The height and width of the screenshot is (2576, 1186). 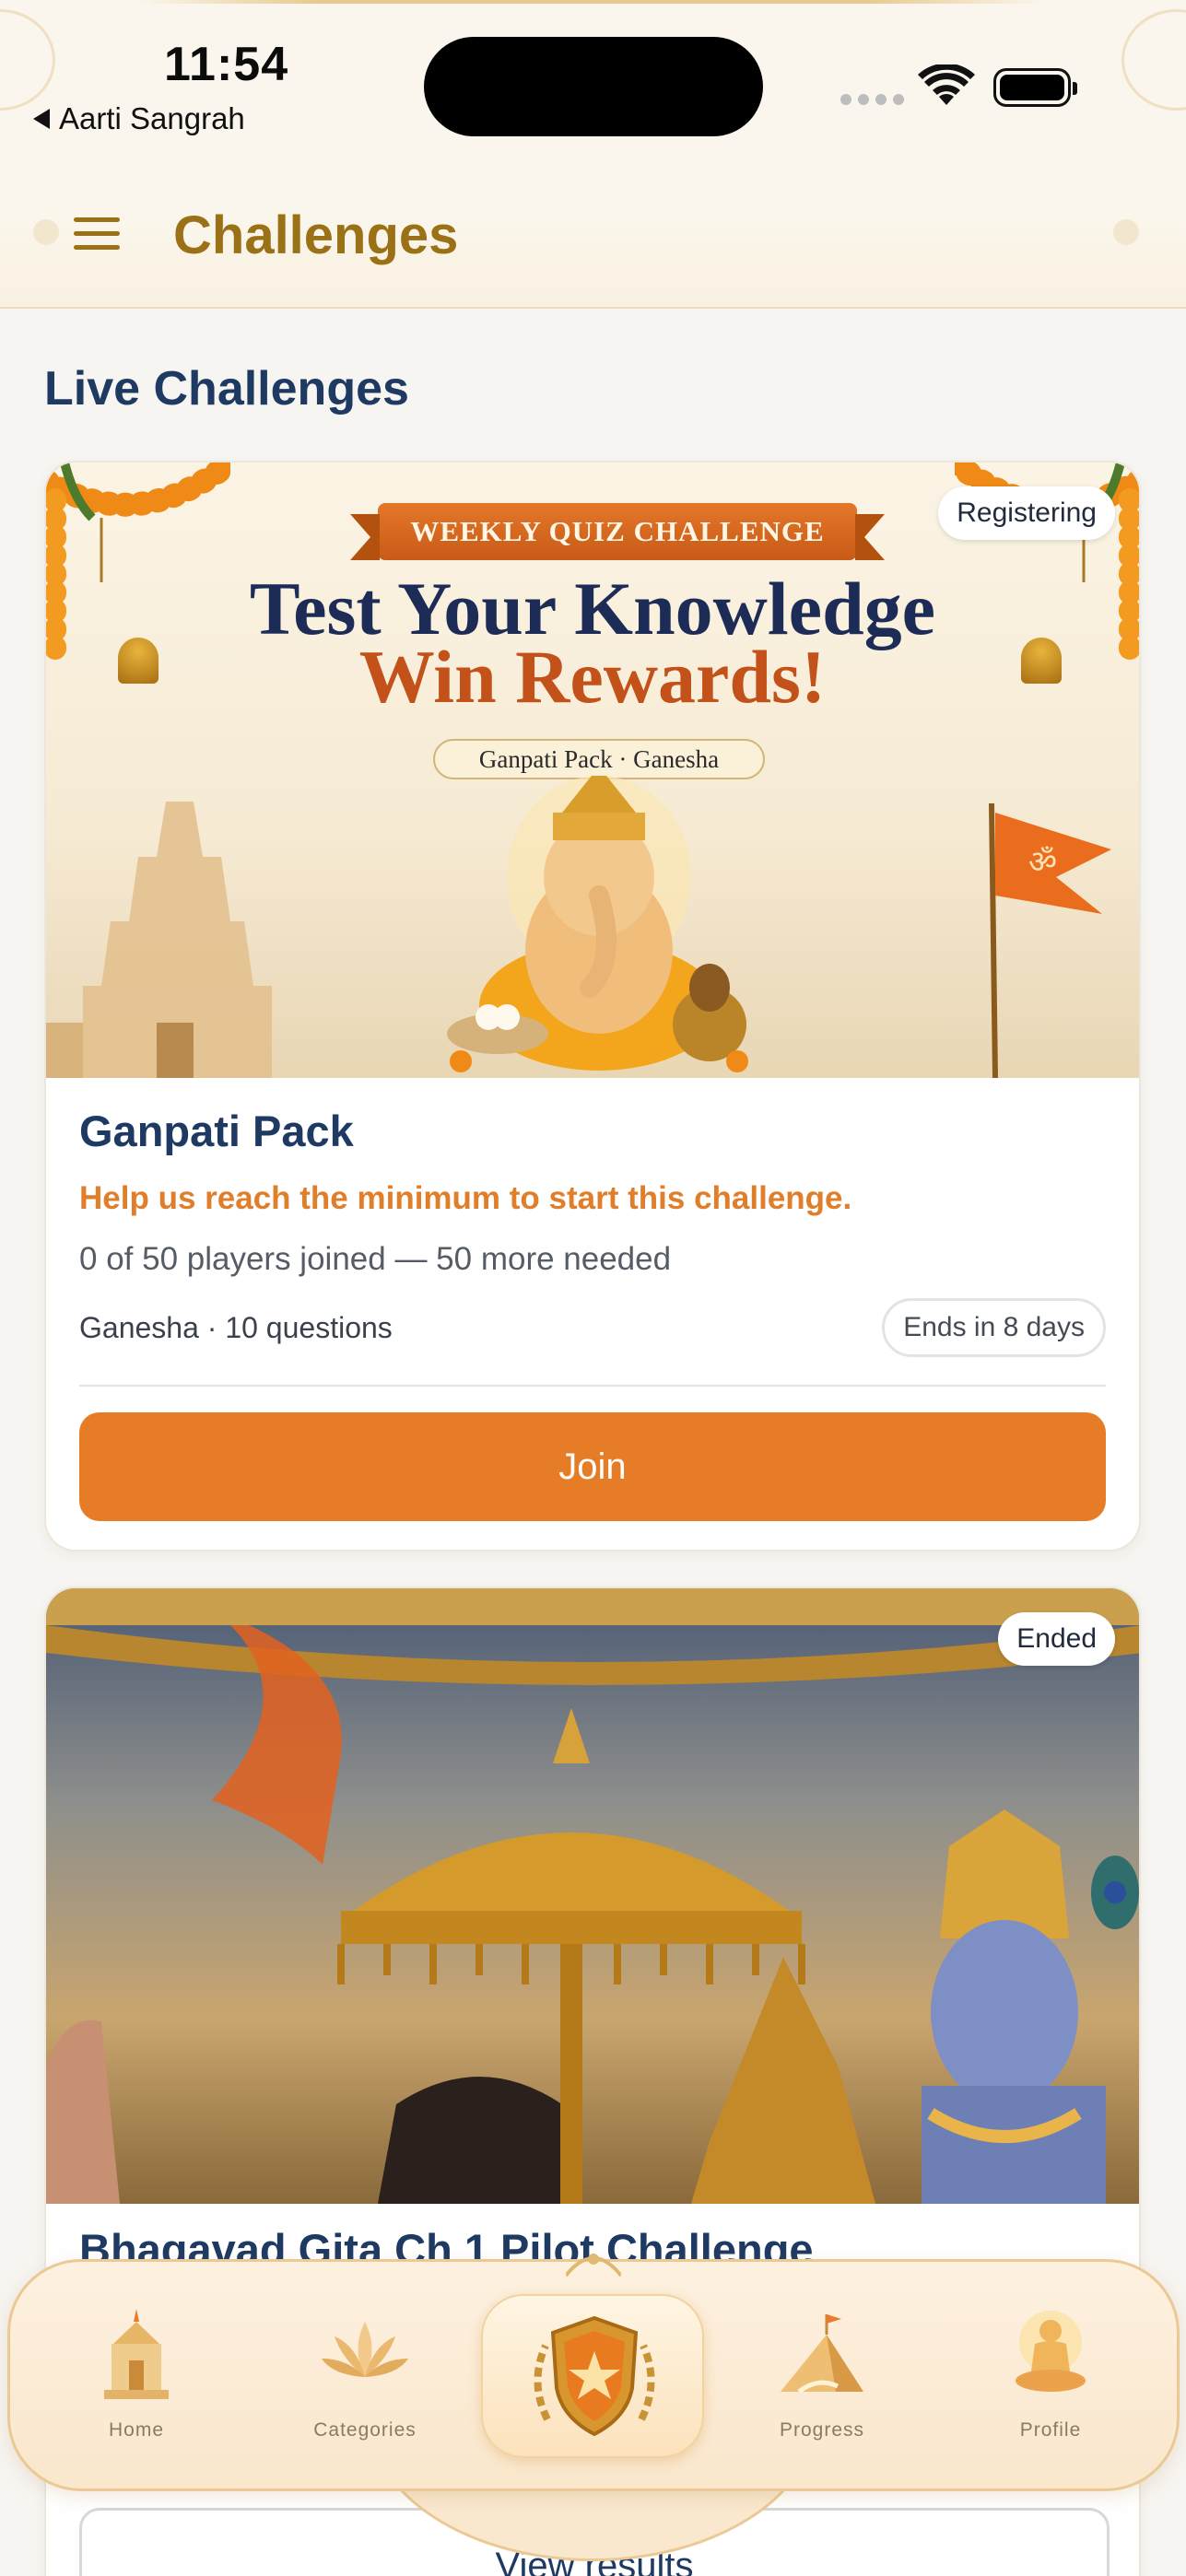 What do you see at coordinates (593, 86) in the screenshot?
I see `dynamic-island` at bounding box center [593, 86].